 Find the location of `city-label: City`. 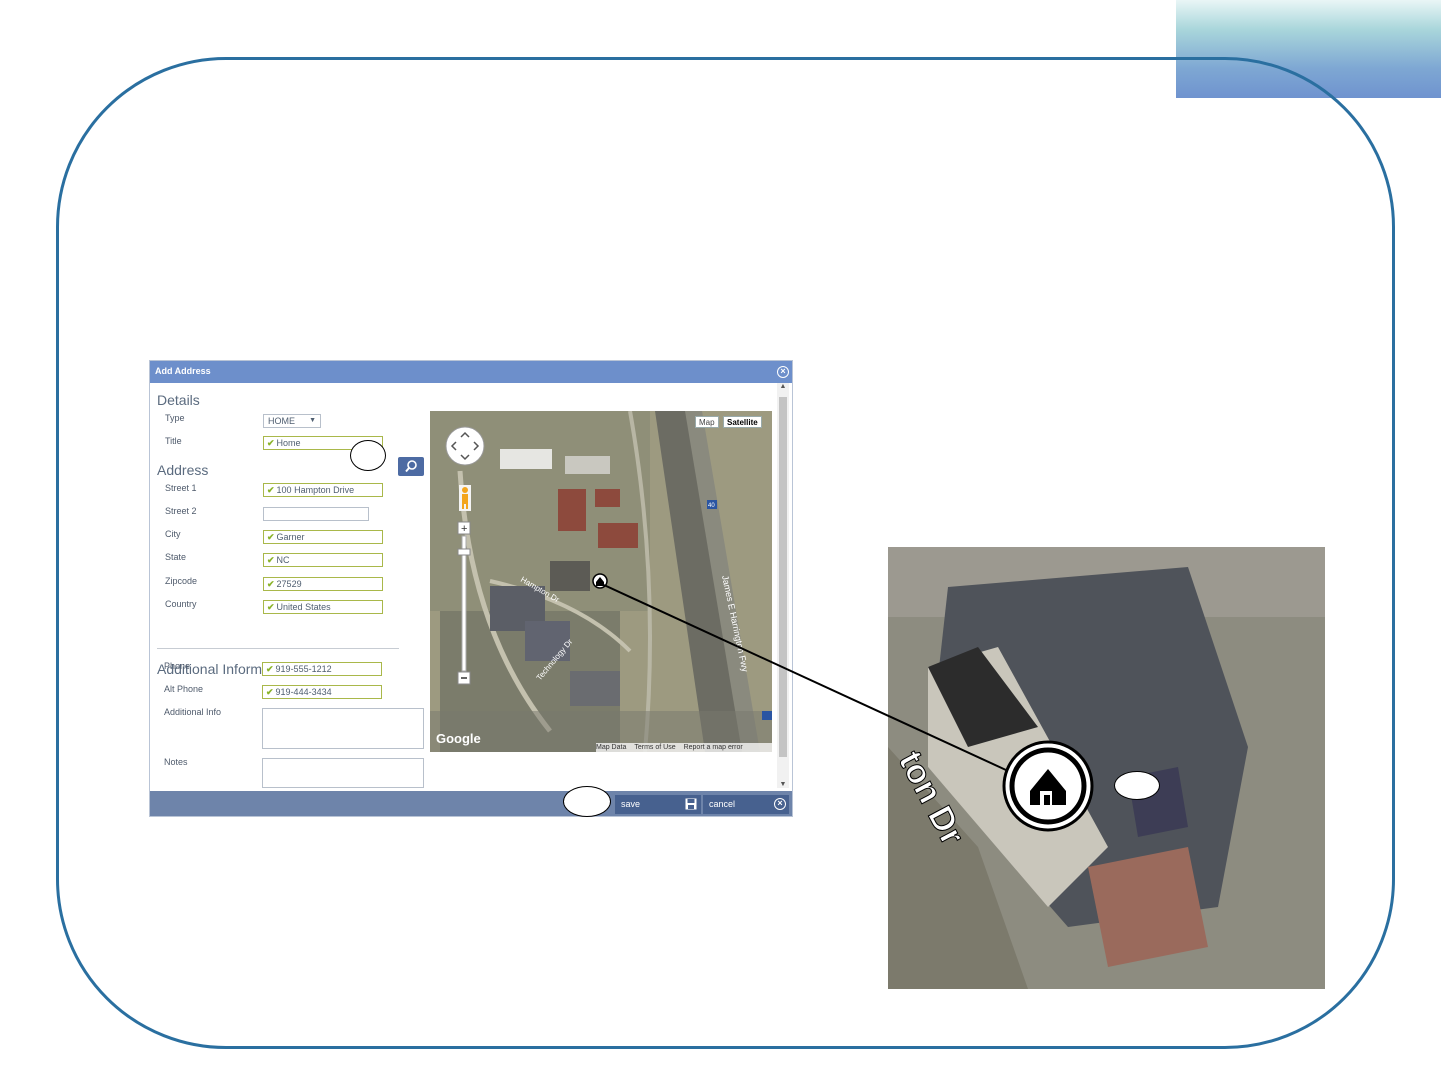

city-label: City is located at coordinates (173, 534).